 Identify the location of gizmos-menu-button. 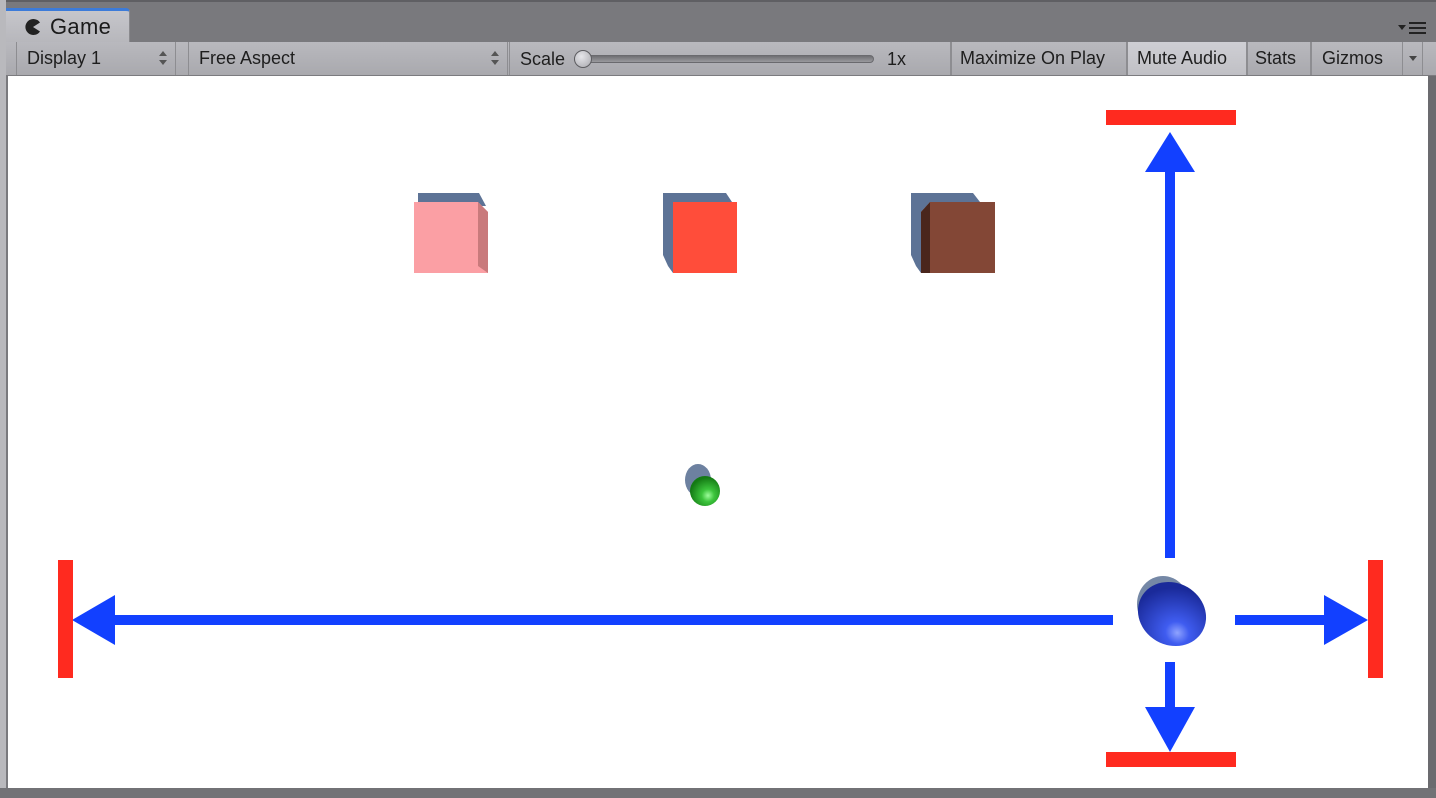
(1412, 58).